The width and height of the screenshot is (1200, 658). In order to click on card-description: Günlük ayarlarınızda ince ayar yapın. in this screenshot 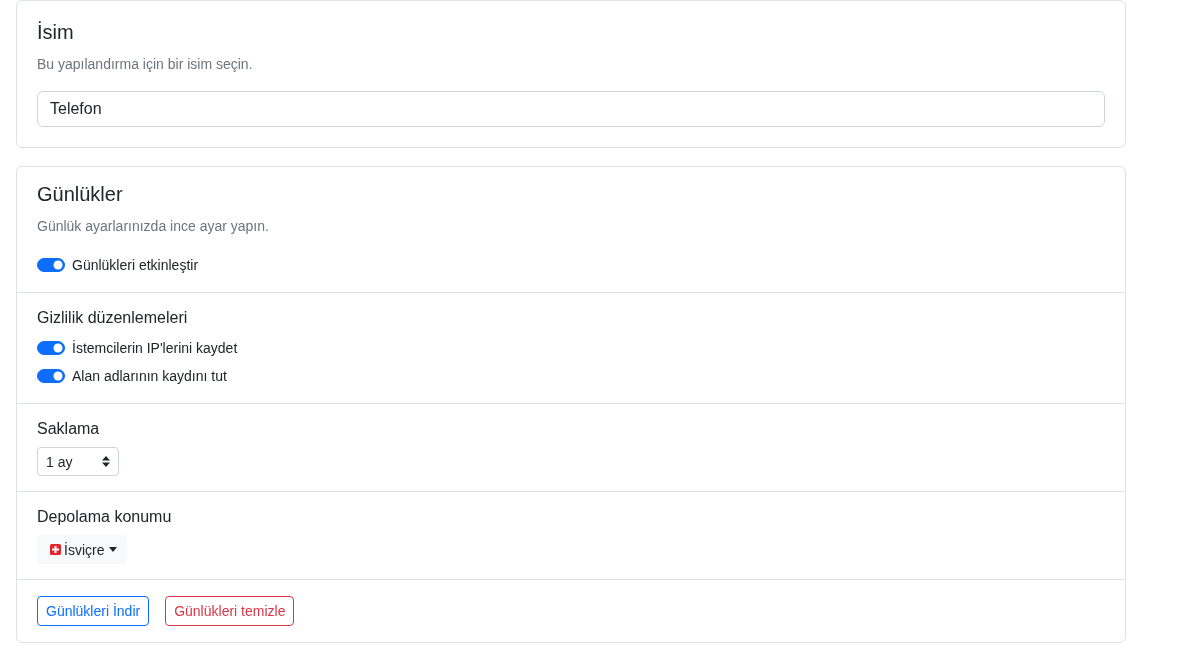, I will do `click(153, 226)`.